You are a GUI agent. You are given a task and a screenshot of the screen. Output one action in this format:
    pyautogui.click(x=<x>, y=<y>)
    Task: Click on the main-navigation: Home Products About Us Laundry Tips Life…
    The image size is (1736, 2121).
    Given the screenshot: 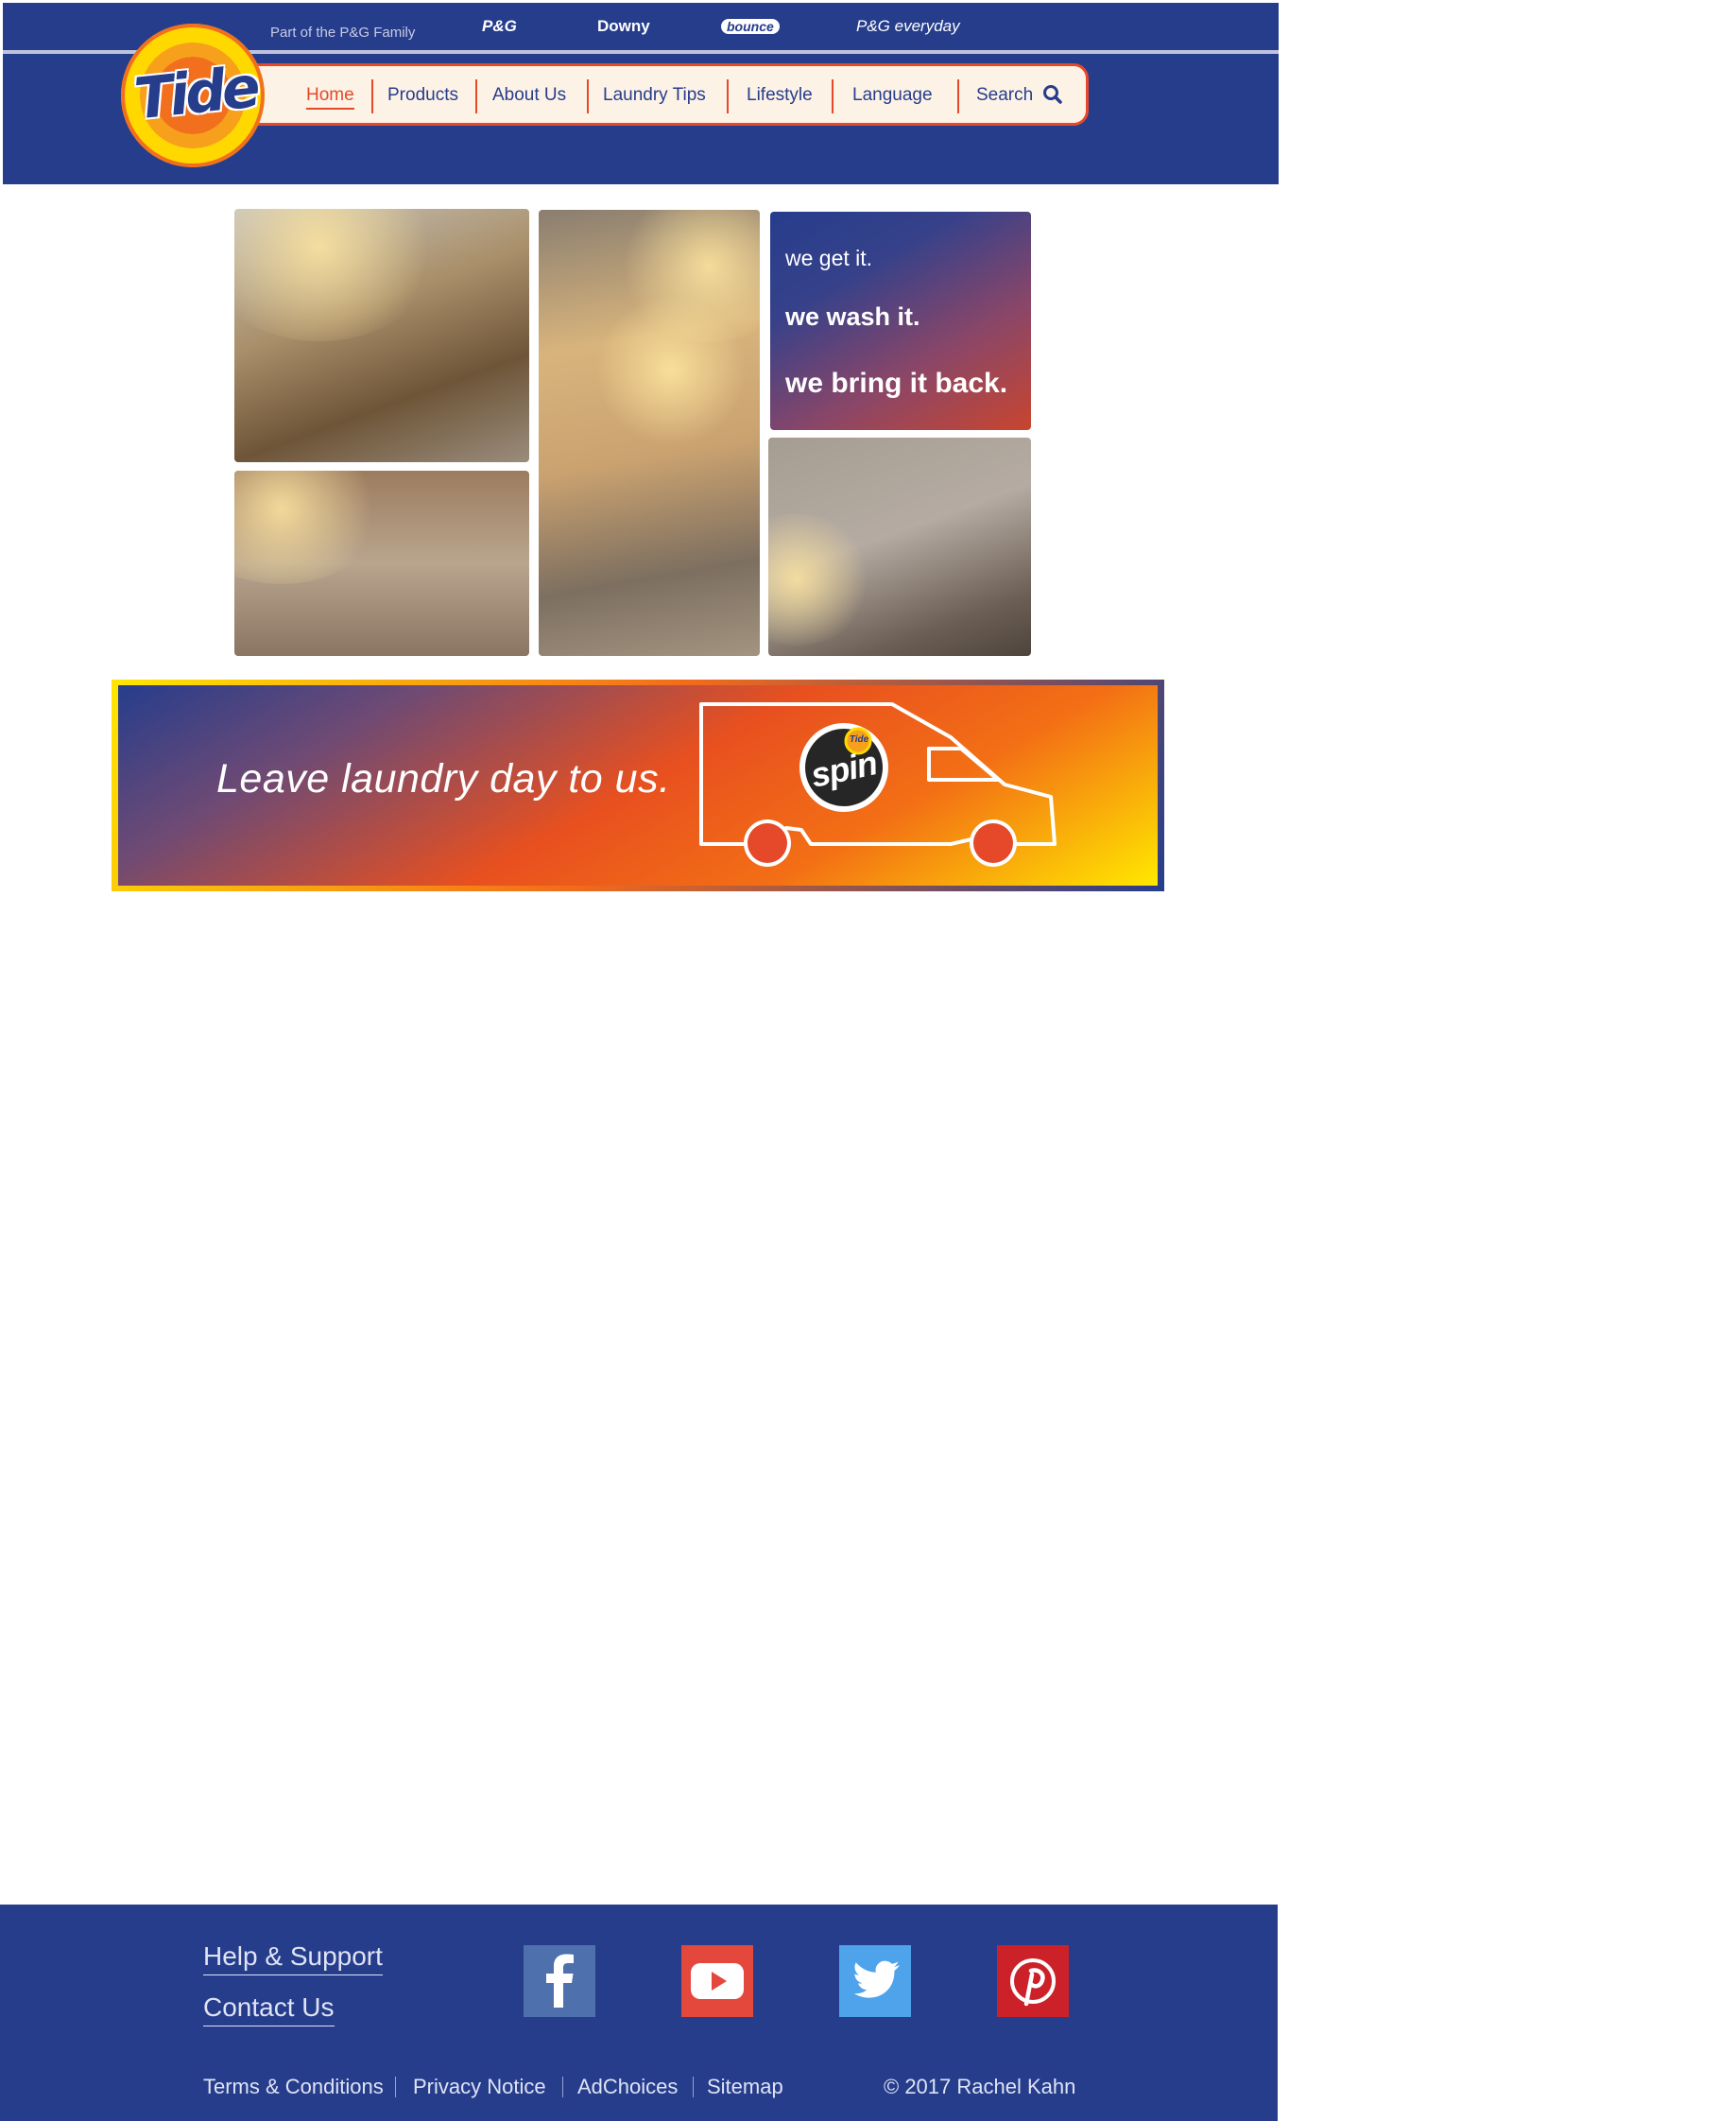 What is the action you would take?
    pyautogui.click(x=665, y=94)
    